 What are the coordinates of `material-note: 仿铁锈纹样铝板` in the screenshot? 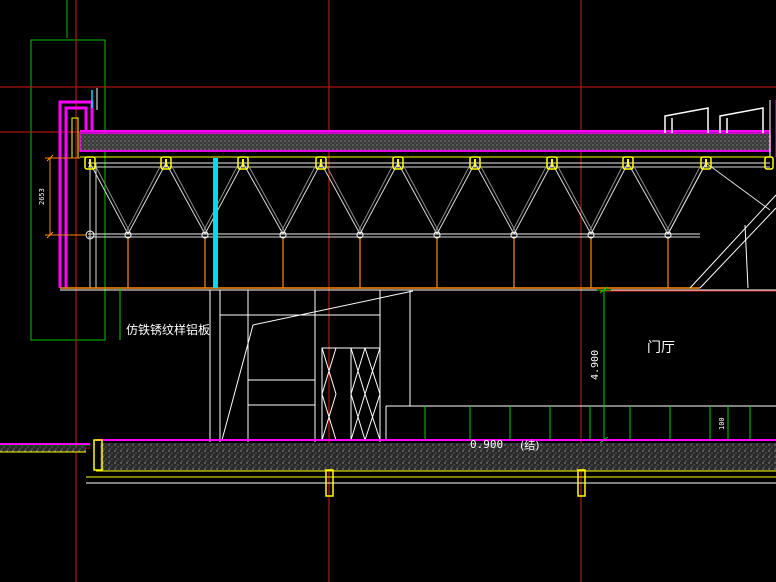 It's located at (168, 329).